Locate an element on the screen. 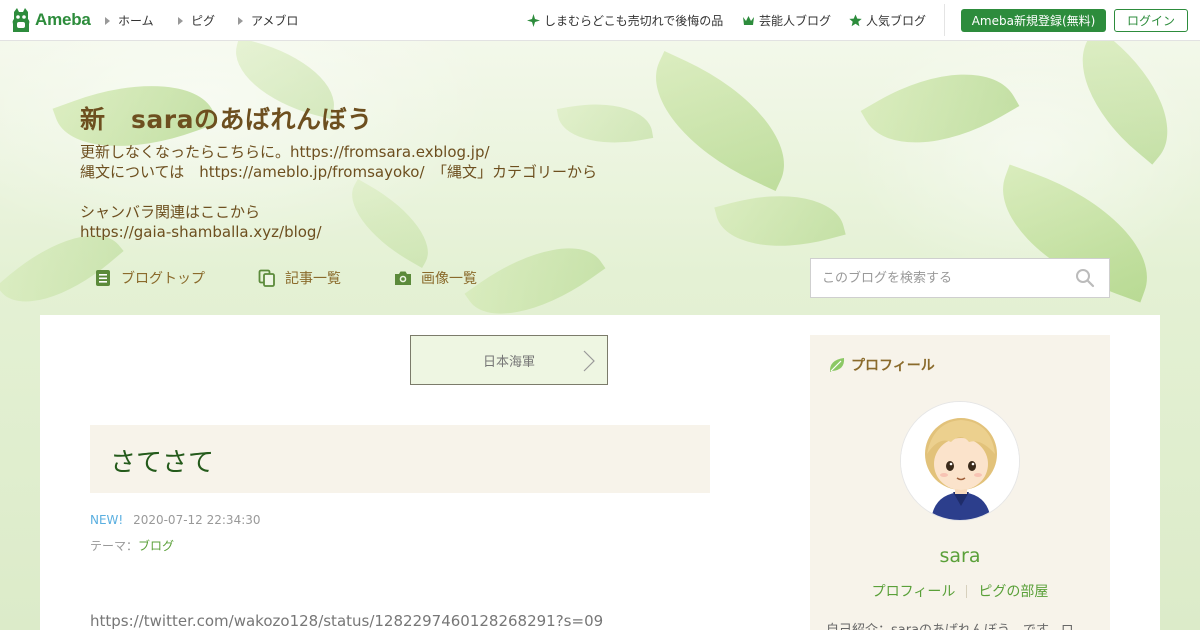  crown-icon is located at coordinates (748, 20).